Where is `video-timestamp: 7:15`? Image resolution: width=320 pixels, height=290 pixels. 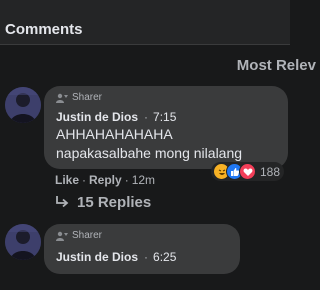 video-timestamp: 7:15 is located at coordinates (164, 117).